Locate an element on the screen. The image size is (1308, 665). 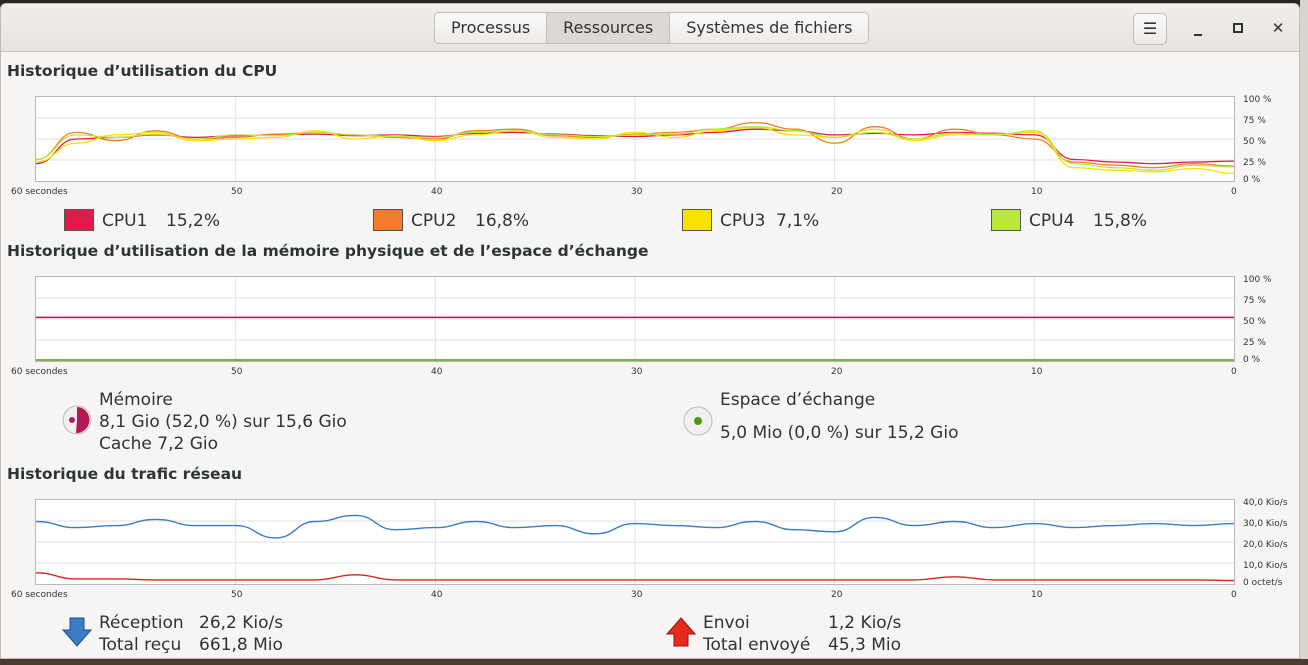
cpu-x-tick: 10 is located at coordinates (1037, 192).